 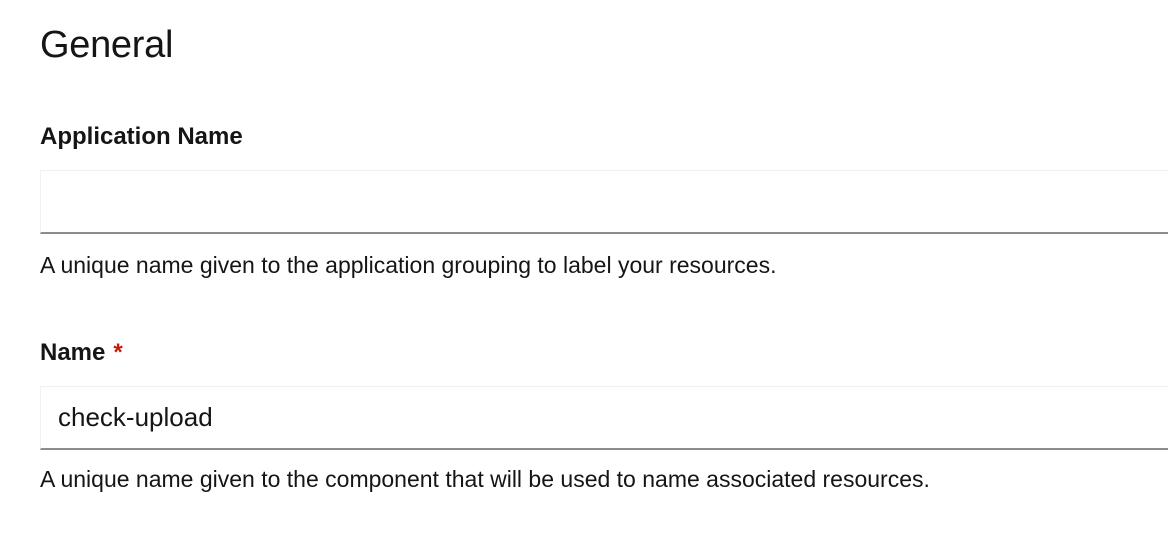 I want to click on required-asterisk: *, so click(x=118, y=352).